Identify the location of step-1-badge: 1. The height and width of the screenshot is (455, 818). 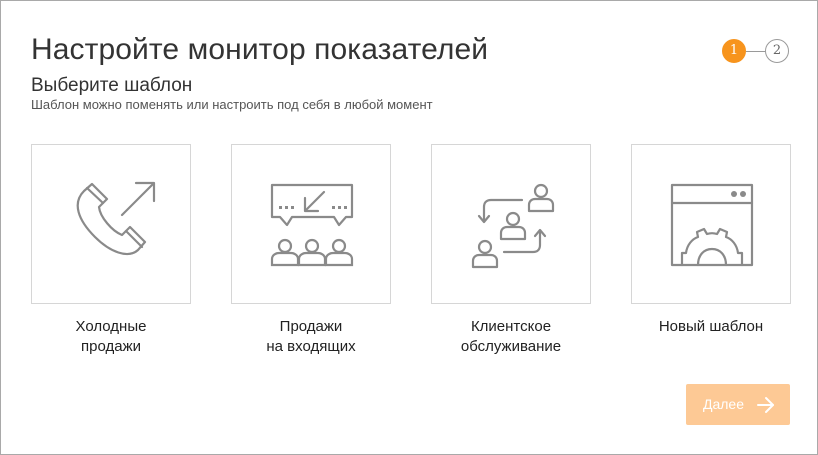
(734, 51).